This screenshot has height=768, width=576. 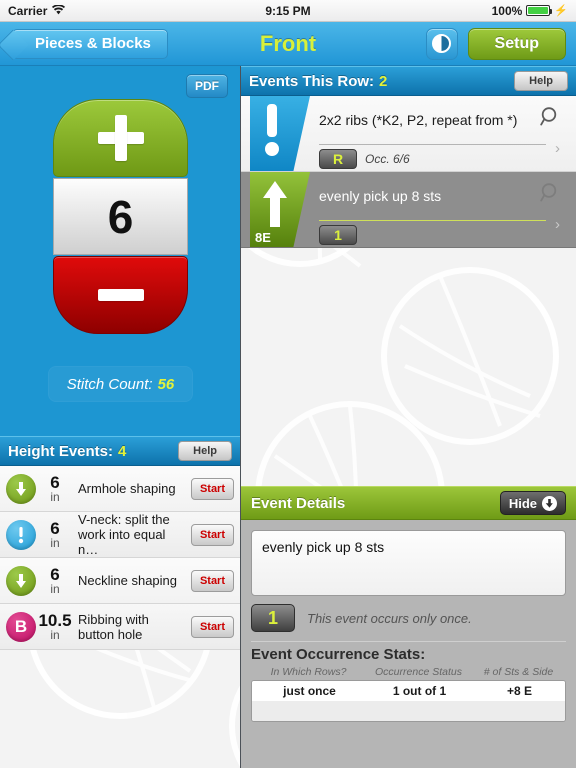 What do you see at coordinates (288, 44) in the screenshot?
I see `navigation-bar: Pieces & Blocks Front Setup` at bounding box center [288, 44].